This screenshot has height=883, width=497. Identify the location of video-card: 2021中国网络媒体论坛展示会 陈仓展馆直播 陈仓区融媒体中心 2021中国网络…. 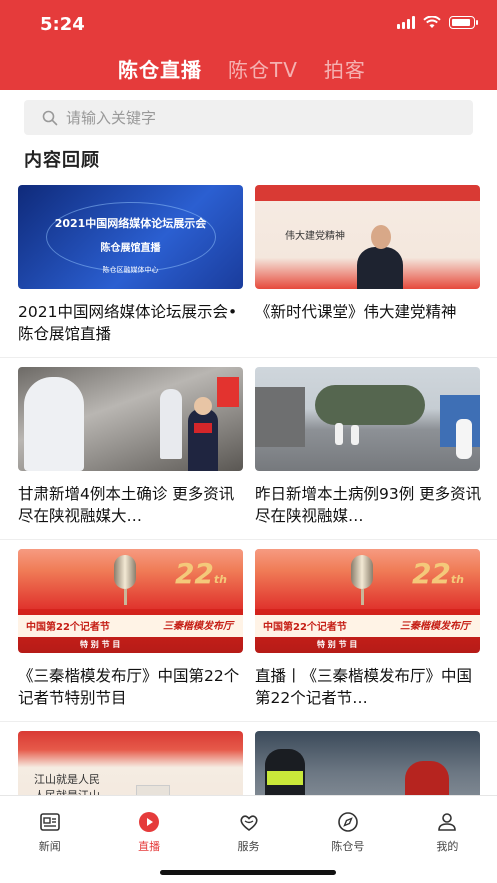
(124, 266).